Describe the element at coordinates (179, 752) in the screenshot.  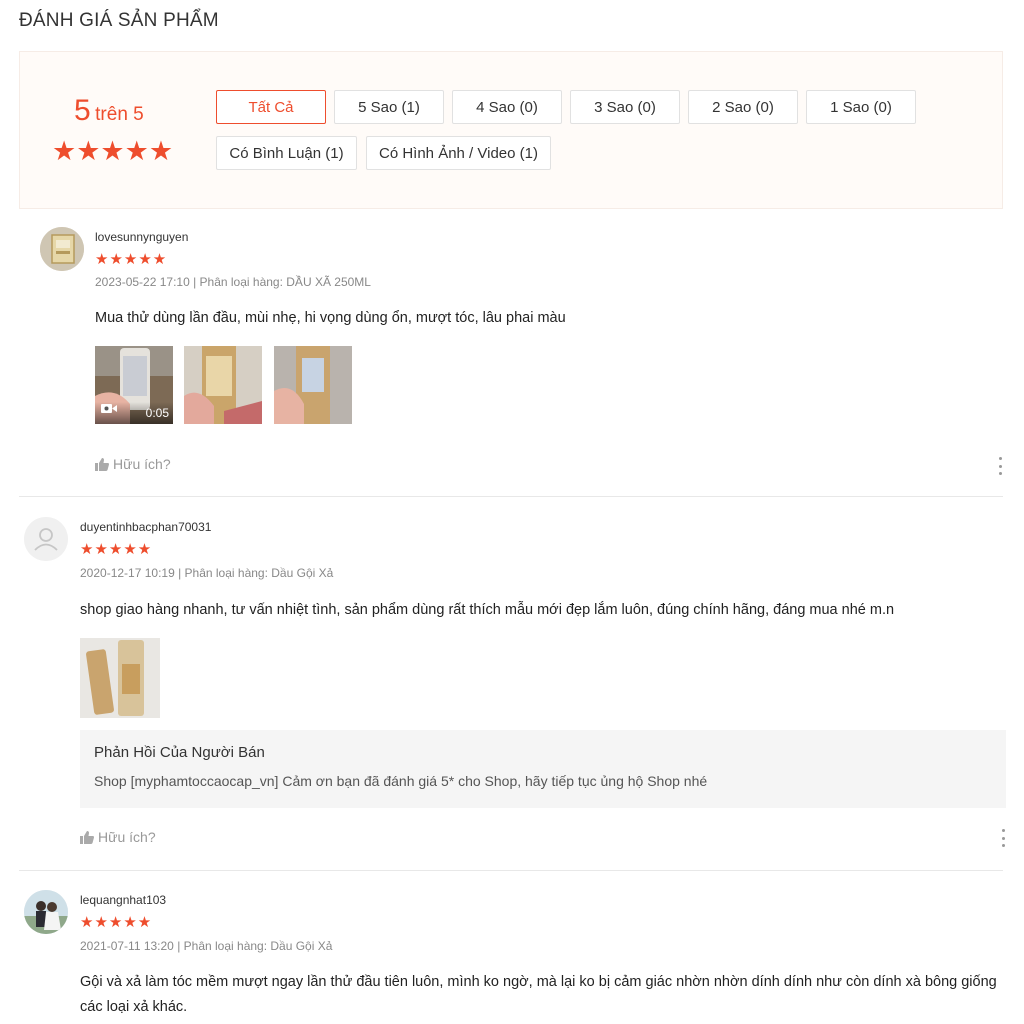
I see `seller-reply-title: Phản Hồi Của Người Bán` at that location.